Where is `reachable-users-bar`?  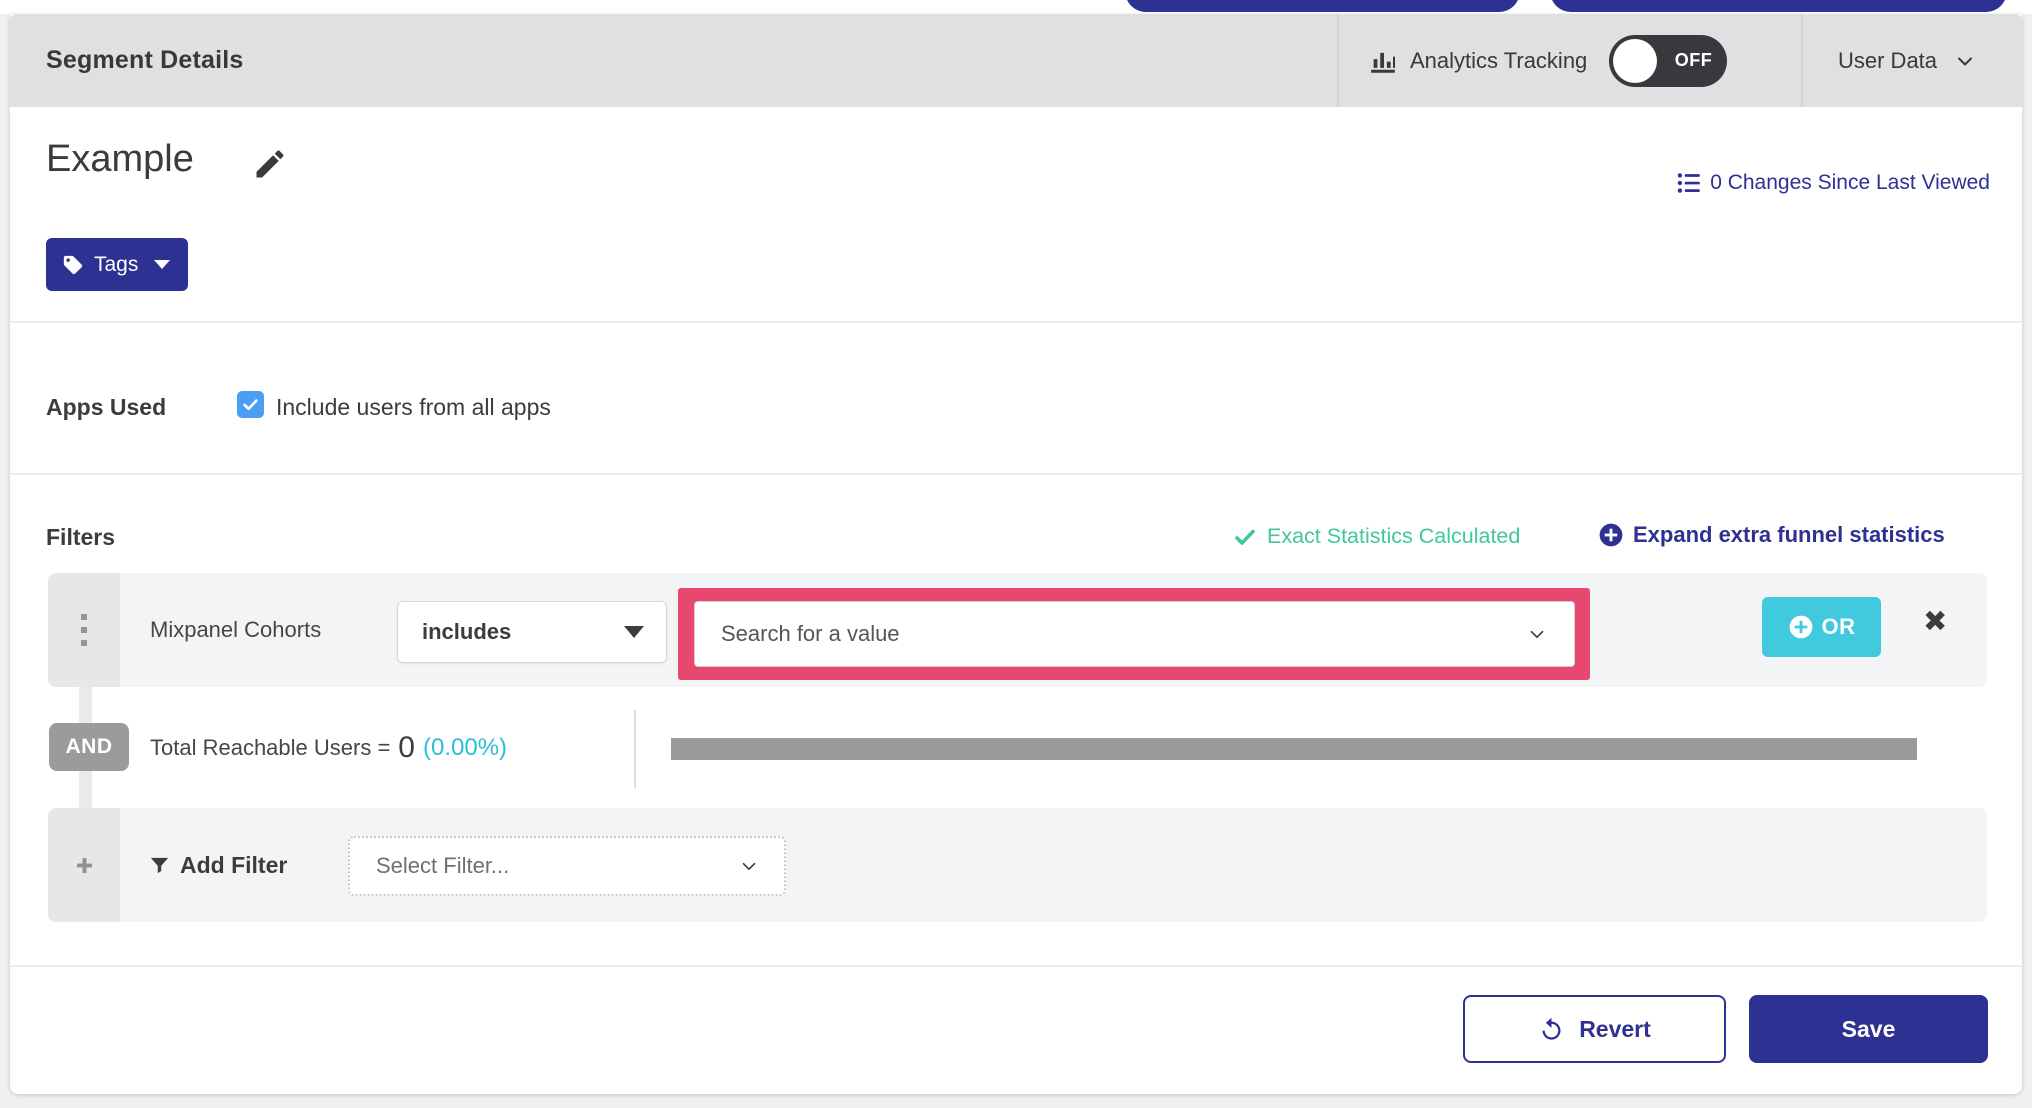 reachable-users-bar is located at coordinates (1294, 749).